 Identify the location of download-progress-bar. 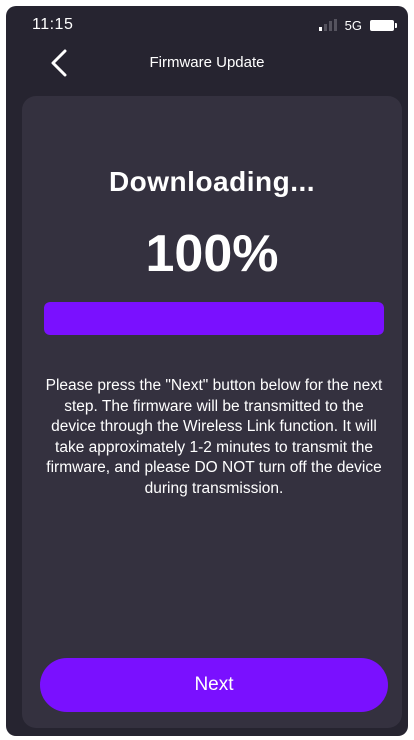
(214, 318).